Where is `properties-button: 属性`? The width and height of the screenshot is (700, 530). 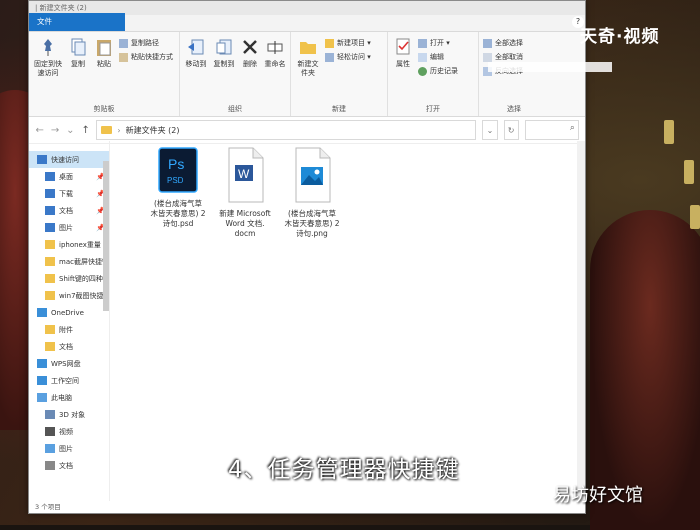
properties-button: 属性 is located at coordinates (403, 52).